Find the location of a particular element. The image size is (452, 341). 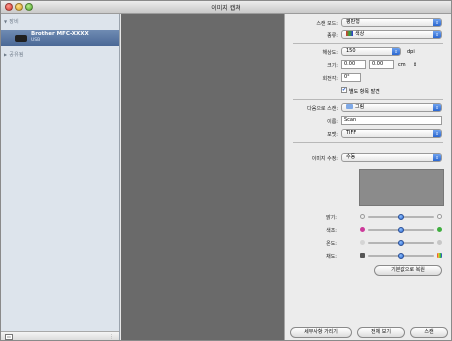

kind-value: 색상 is located at coordinates (360, 34).